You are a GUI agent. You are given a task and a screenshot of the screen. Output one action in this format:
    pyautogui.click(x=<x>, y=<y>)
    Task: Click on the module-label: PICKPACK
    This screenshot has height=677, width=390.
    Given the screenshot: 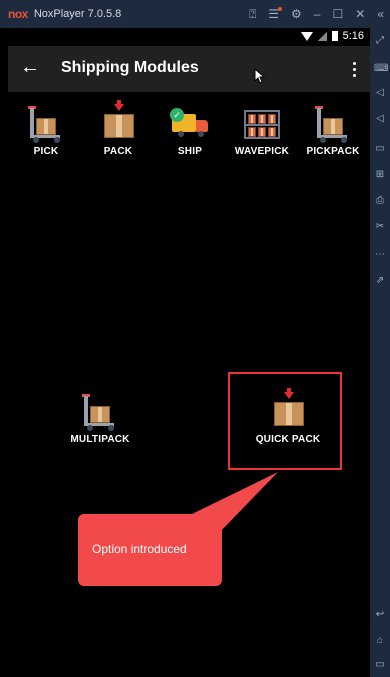 What is the action you would take?
    pyautogui.click(x=333, y=151)
    